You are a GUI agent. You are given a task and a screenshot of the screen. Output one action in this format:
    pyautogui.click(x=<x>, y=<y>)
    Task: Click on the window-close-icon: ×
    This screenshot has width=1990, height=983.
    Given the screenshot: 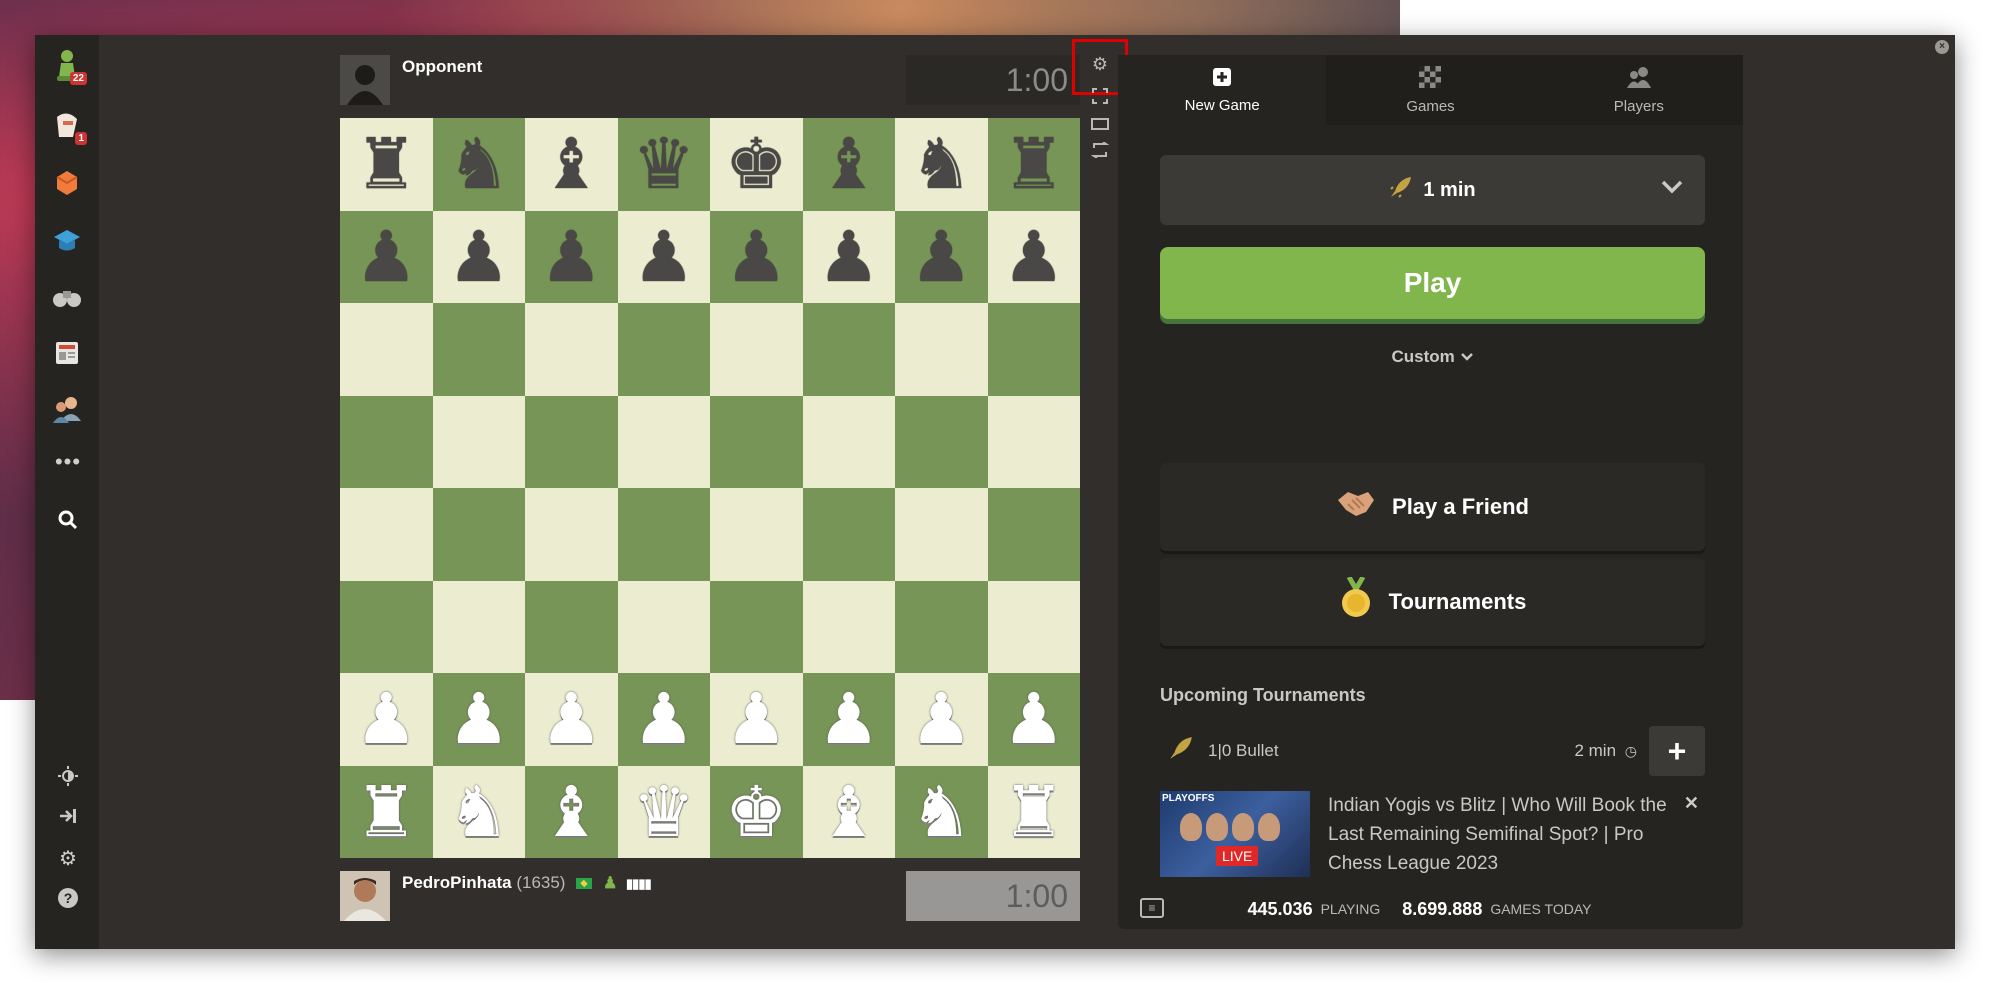 What is the action you would take?
    pyautogui.click(x=1942, y=47)
    